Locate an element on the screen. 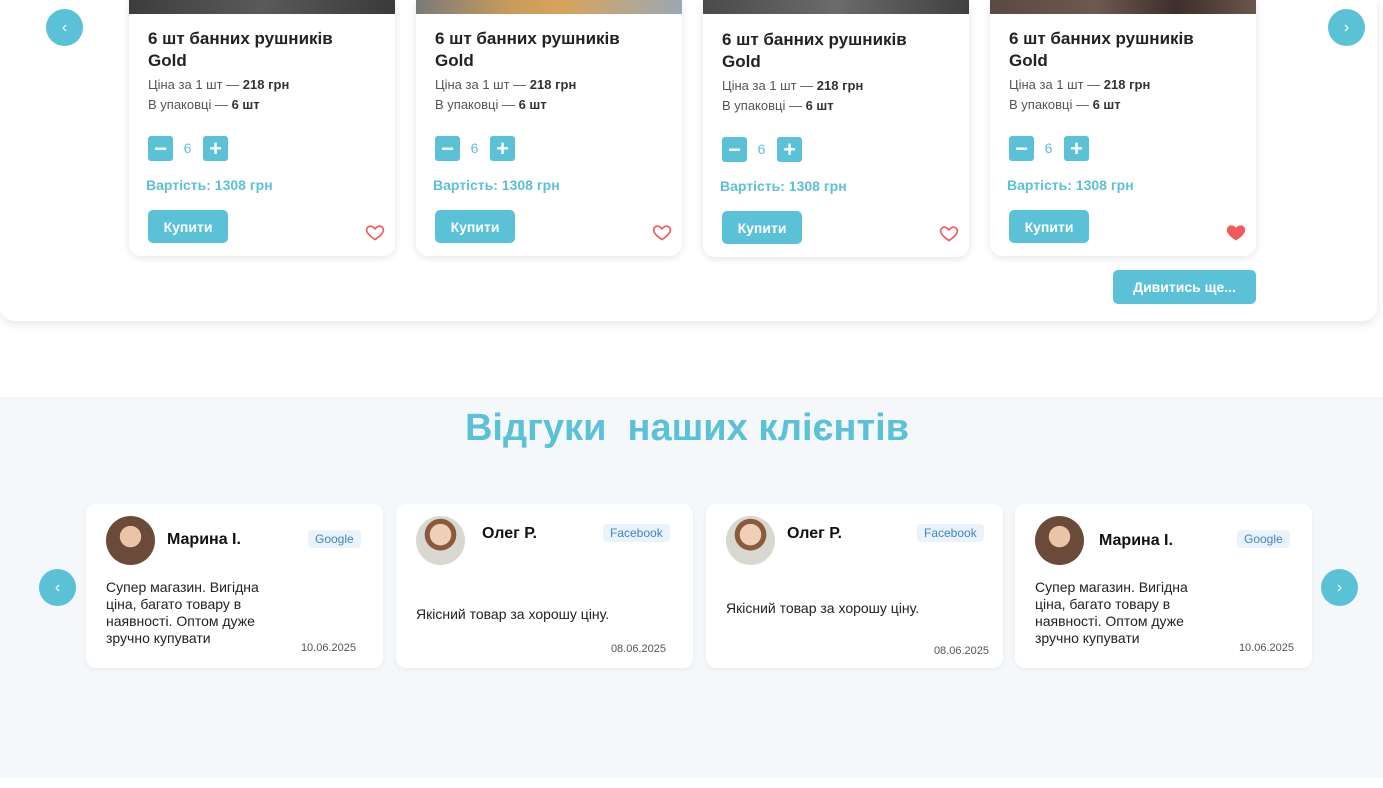 The image size is (1383, 788). reviews-prev-button: ‹ is located at coordinates (57, 587).